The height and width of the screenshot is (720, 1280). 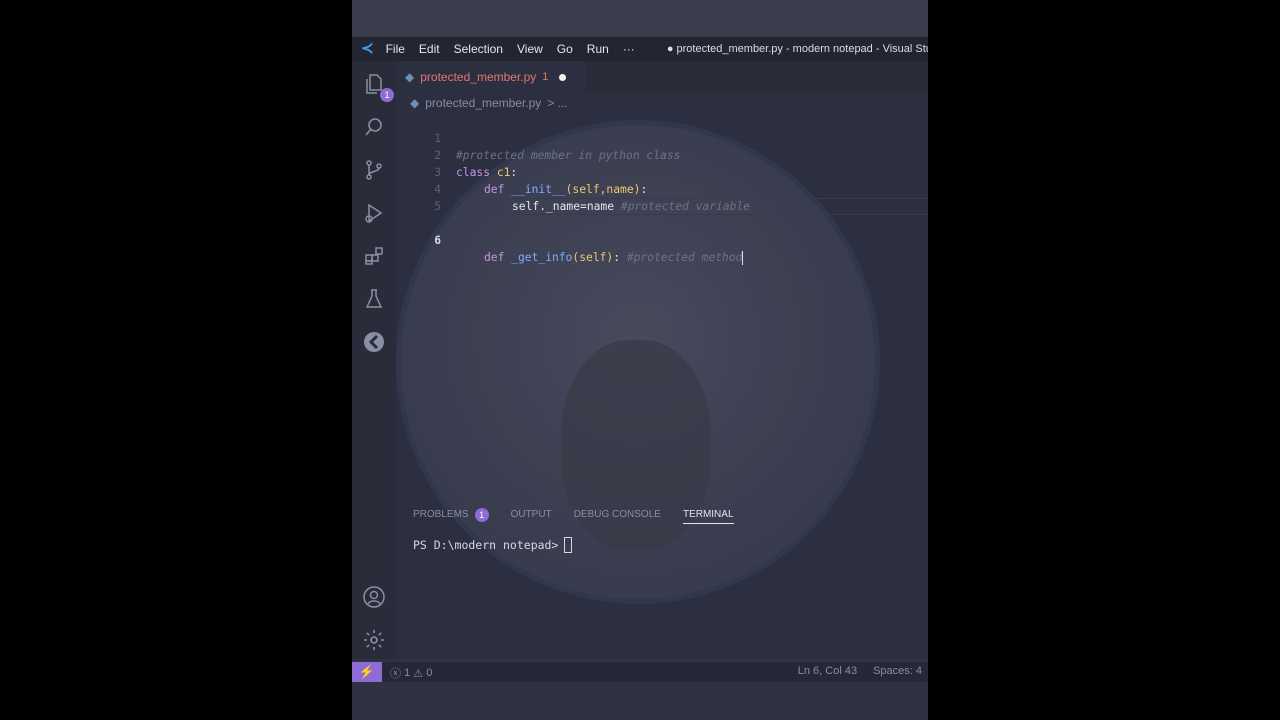 What do you see at coordinates (640, 701) in the screenshot?
I see `bottom-strip` at bounding box center [640, 701].